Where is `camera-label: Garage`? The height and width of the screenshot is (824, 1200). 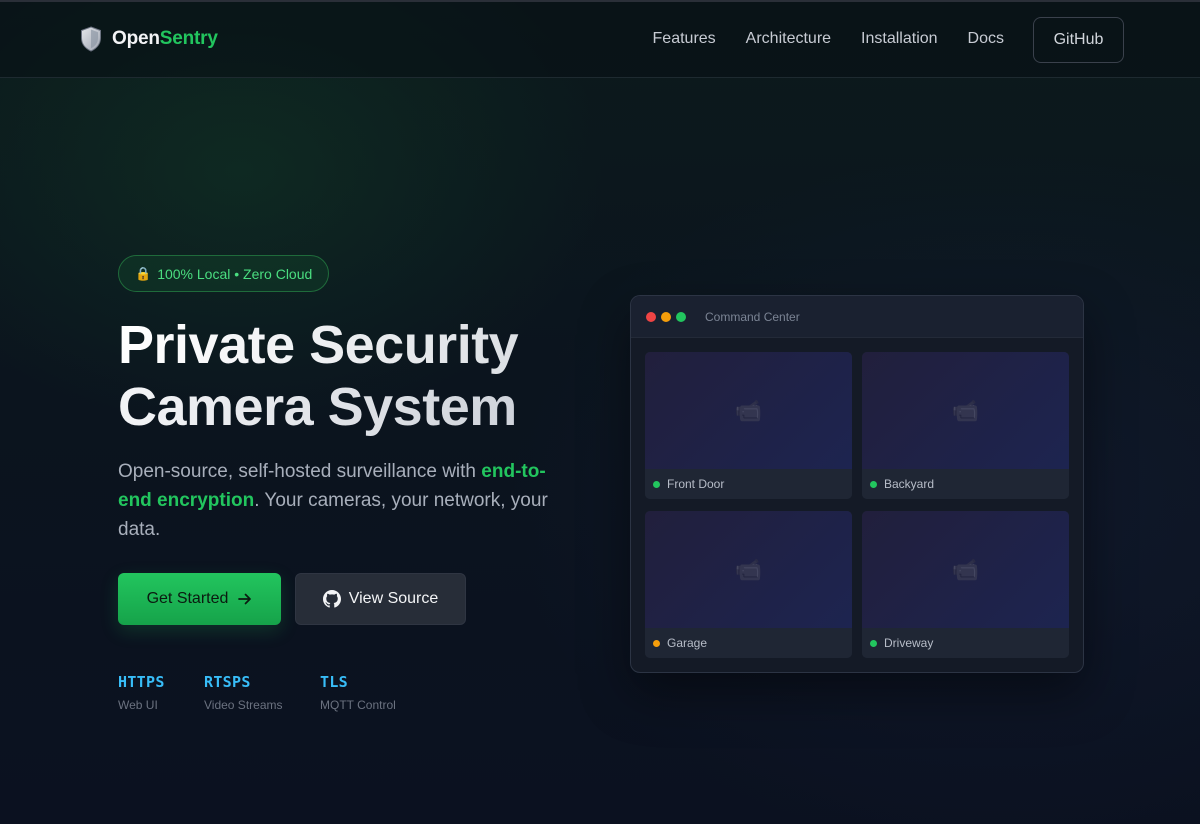 camera-label: Garage is located at coordinates (748, 643).